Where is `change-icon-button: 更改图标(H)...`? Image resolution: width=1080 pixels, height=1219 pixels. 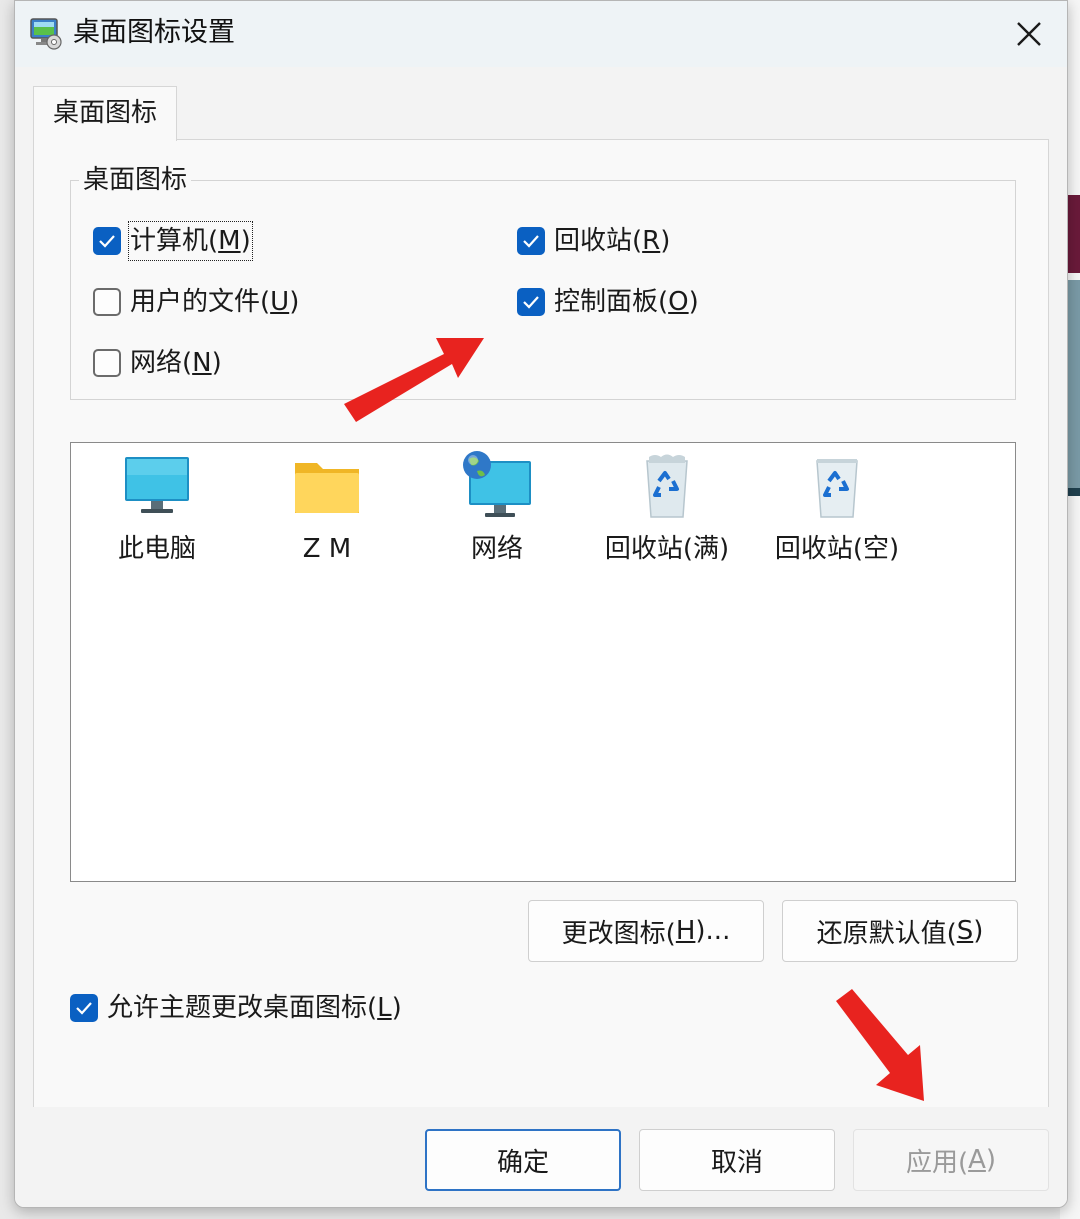
change-icon-button: 更改图标(H)... is located at coordinates (646, 931).